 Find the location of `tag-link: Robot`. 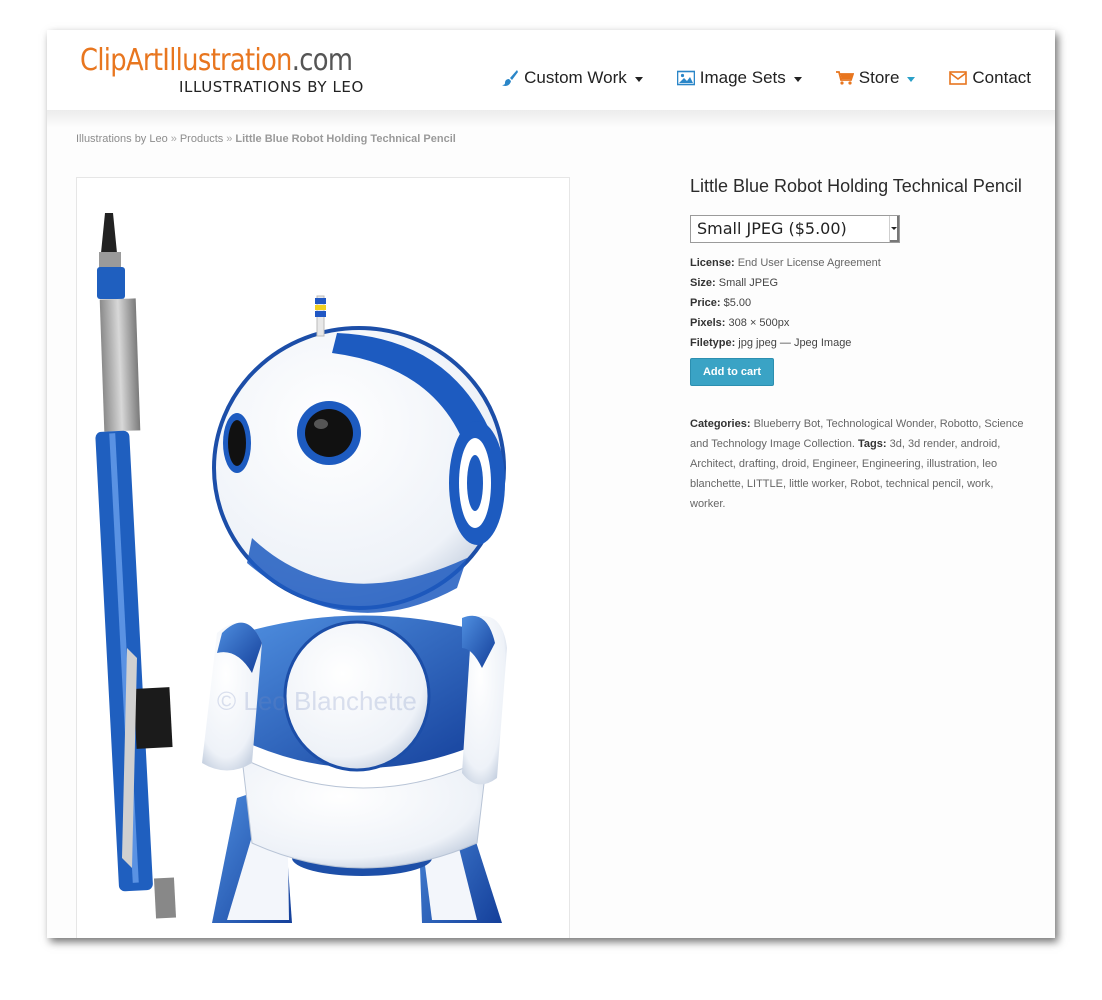

tag-link: Robot is located at coordinates (864, 484).